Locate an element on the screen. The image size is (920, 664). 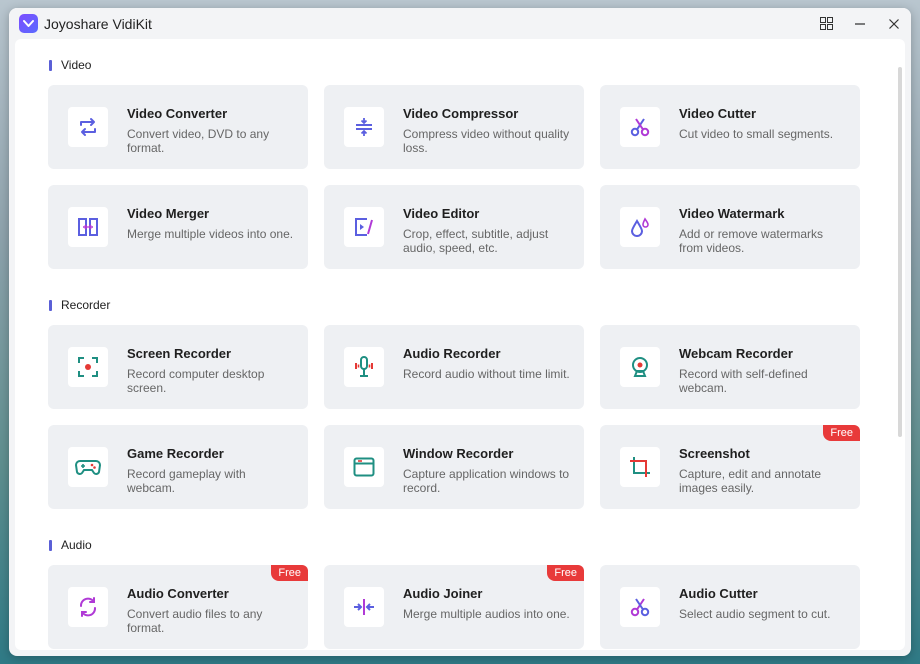
audio-cut-icon is located at coordinates (640, 607).